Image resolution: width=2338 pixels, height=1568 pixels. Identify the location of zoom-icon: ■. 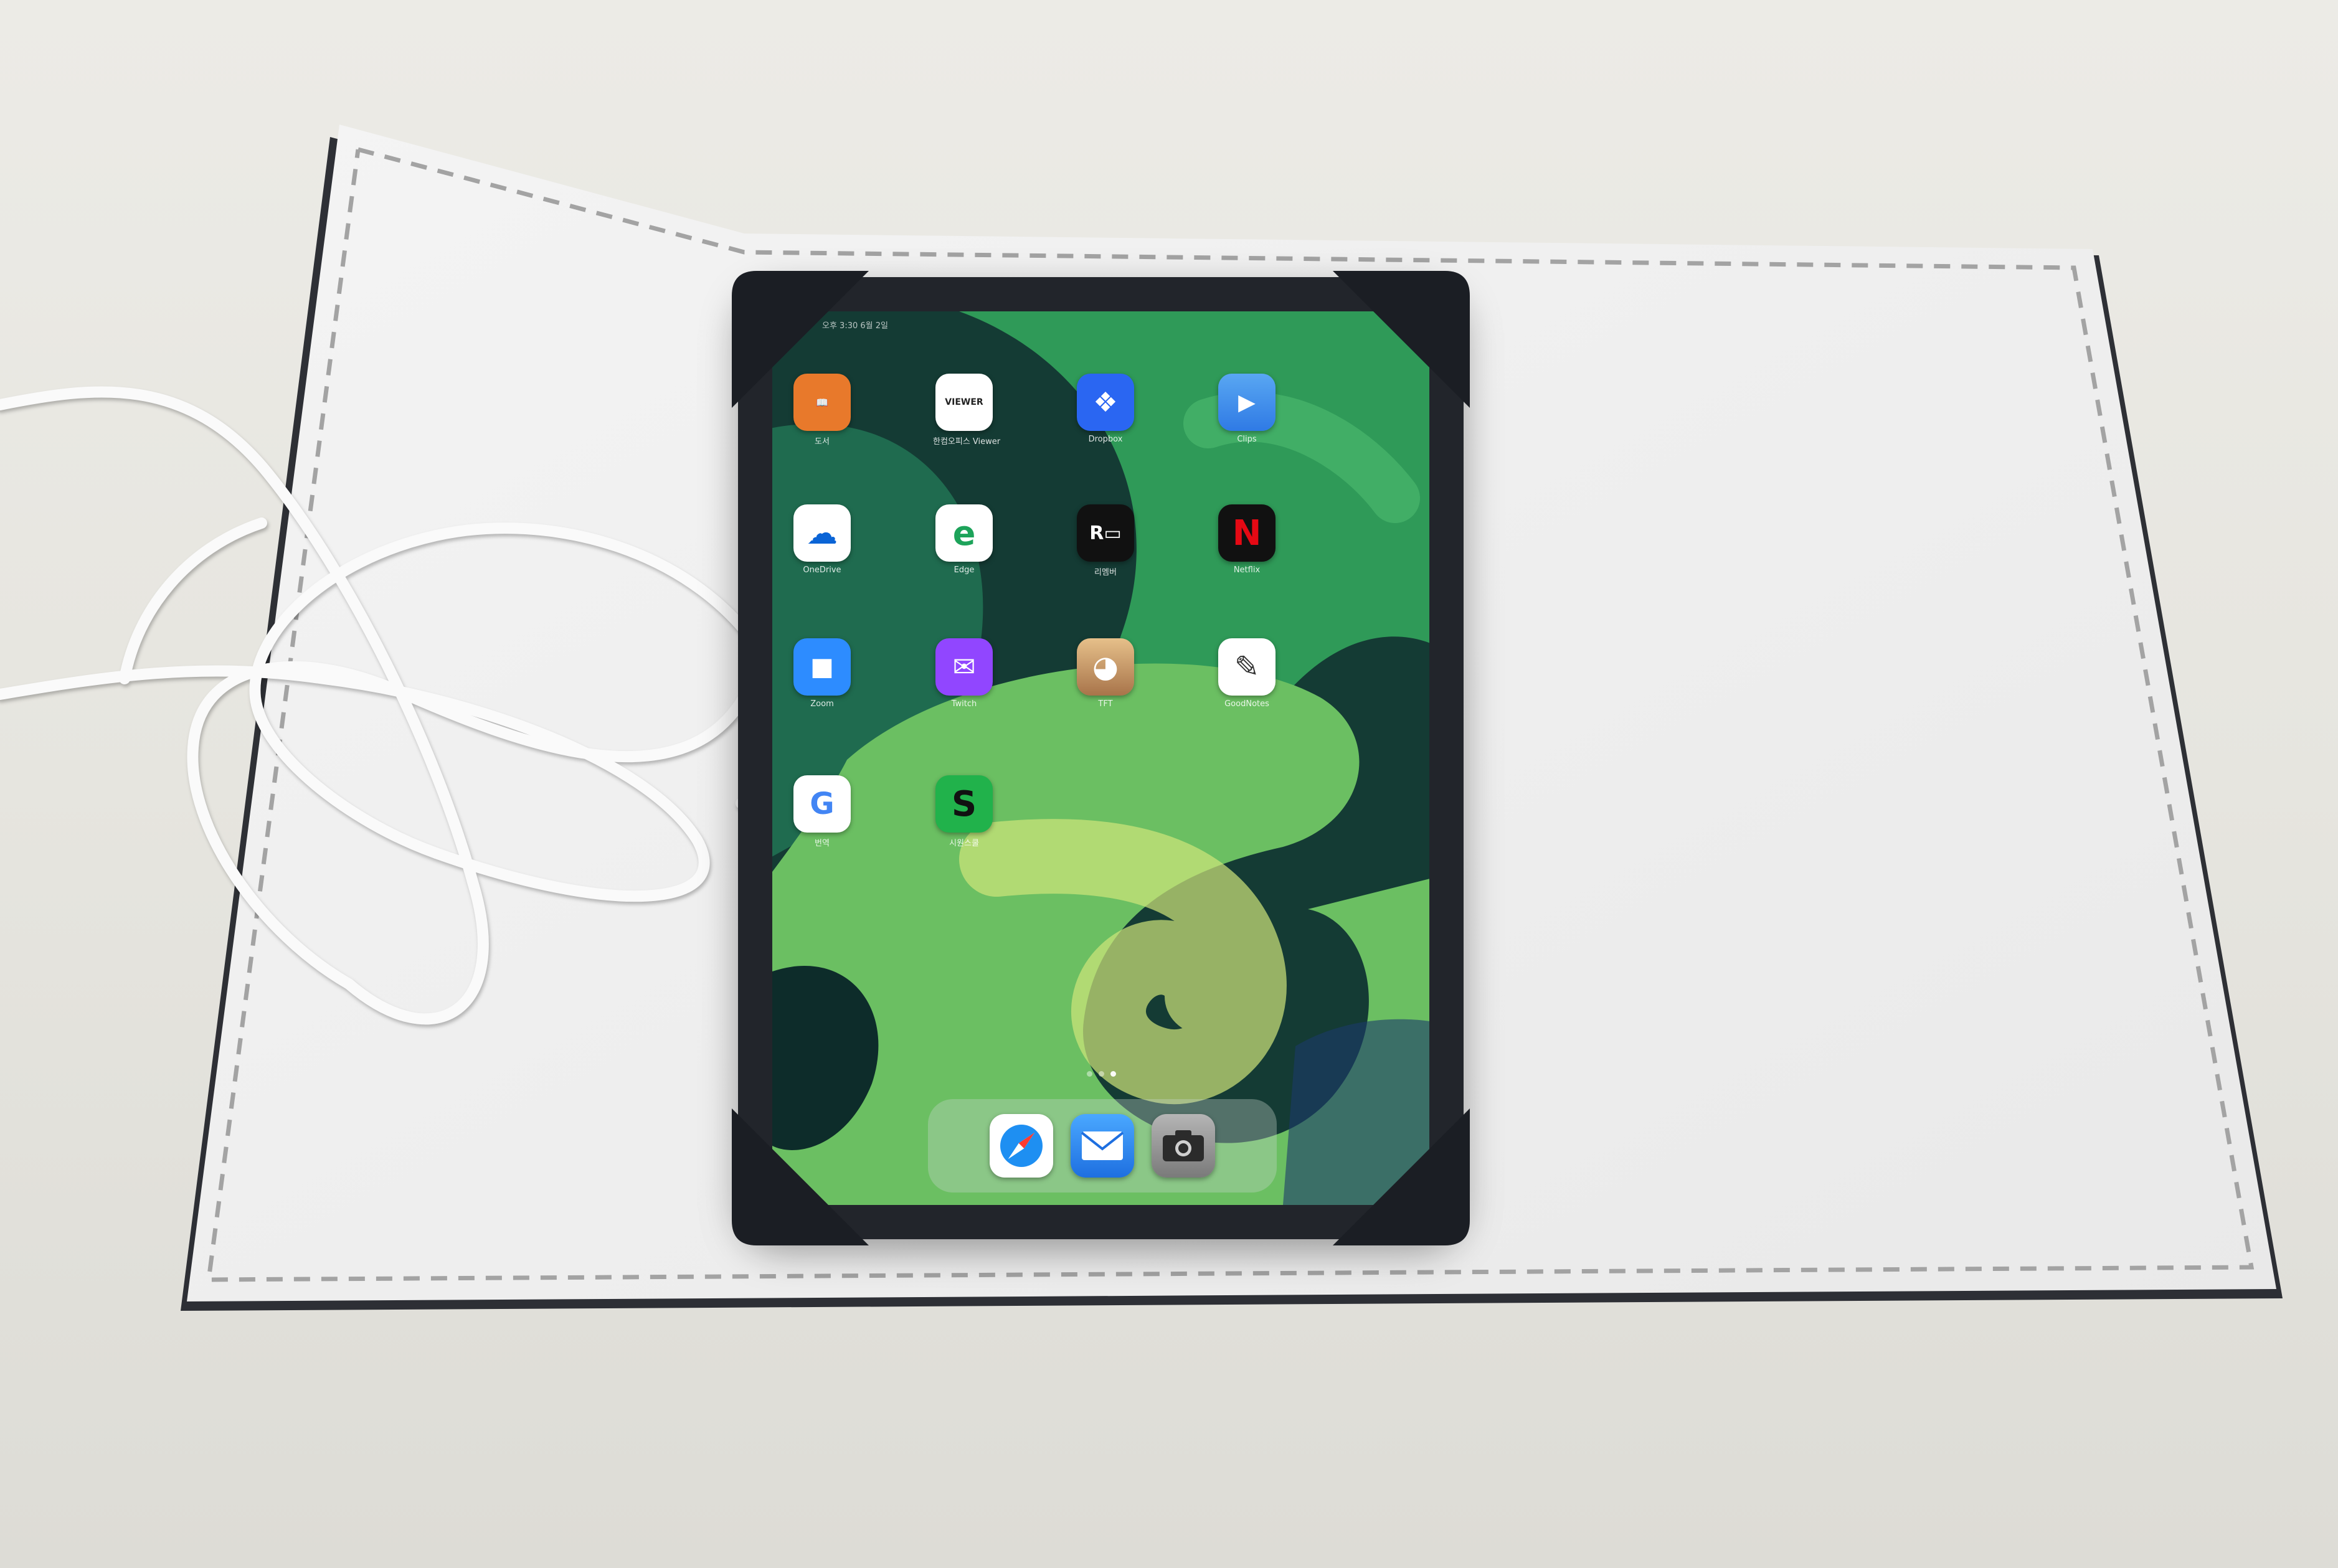
(822, 667).